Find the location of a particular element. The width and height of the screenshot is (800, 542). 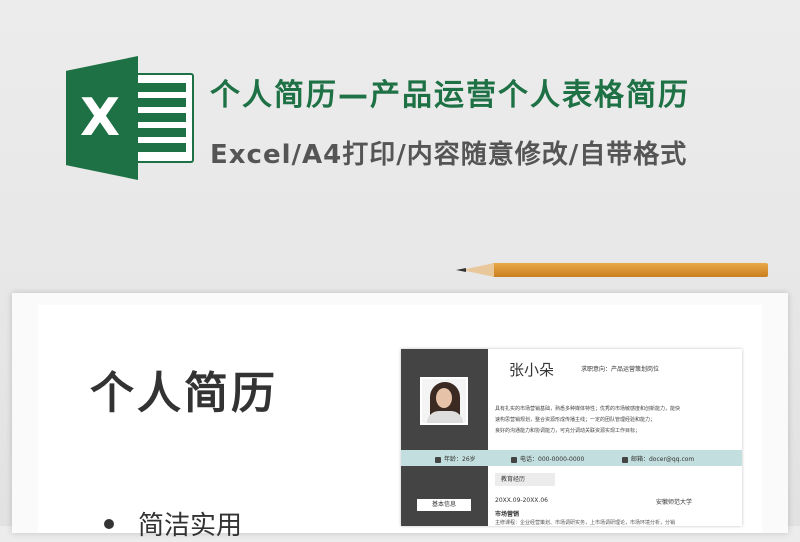

email-info: 邮箱：docer@qq.com is located at coordinates (658, 458).